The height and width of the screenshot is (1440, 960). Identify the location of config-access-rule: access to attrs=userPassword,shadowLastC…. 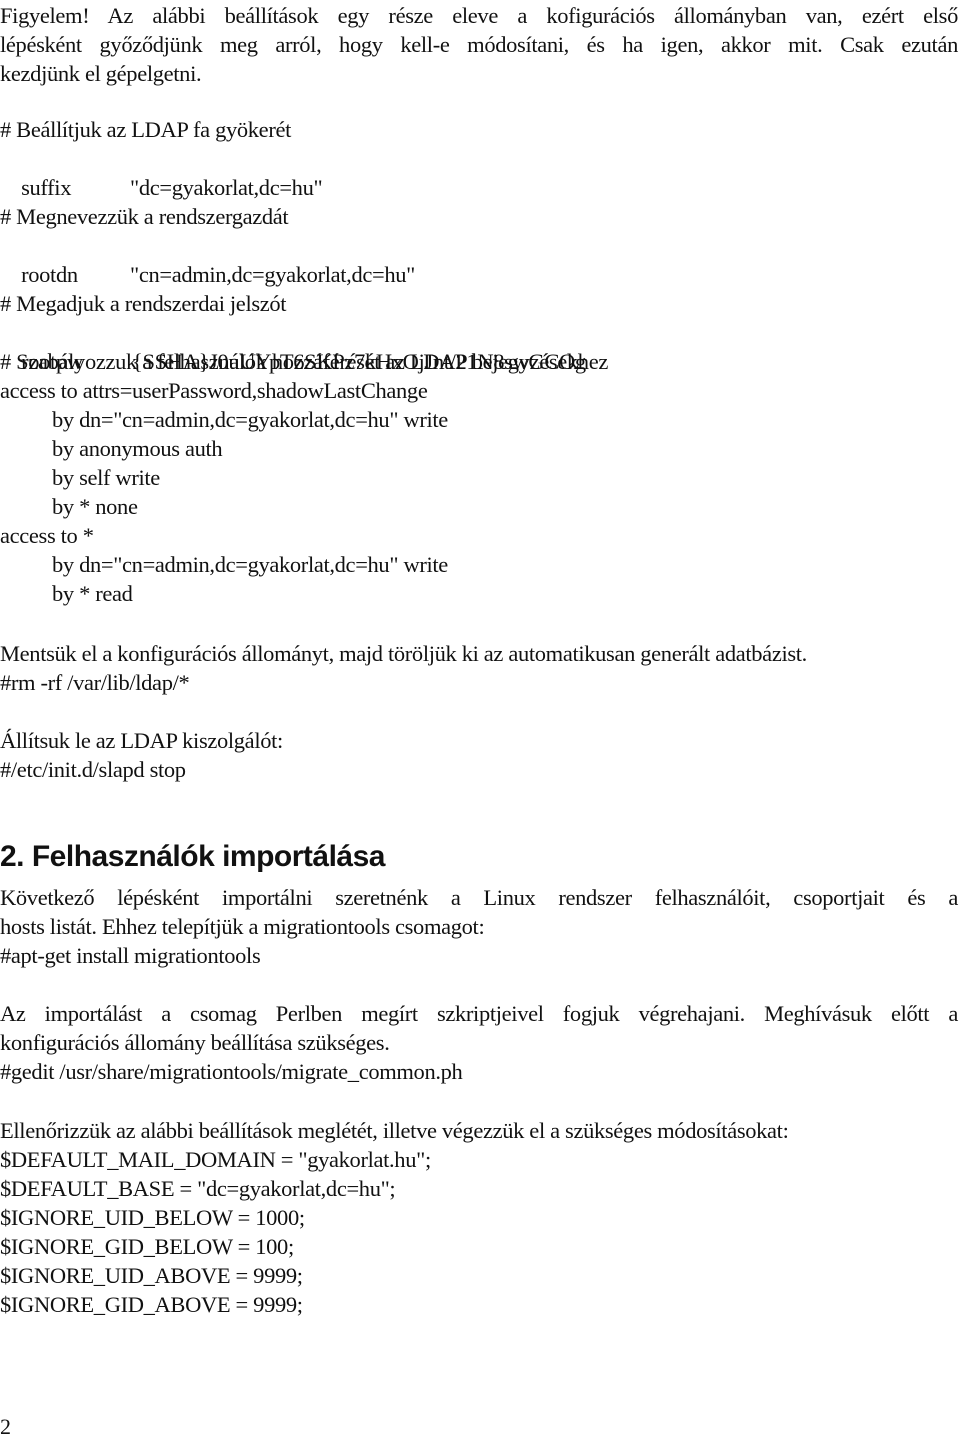
(214, 390).